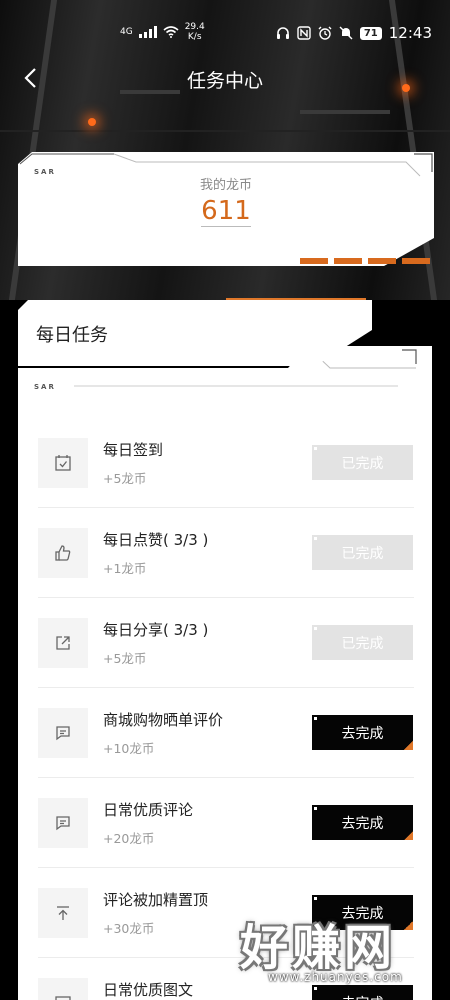  Describe the element at coordinates (163, 720) in the screenshot. I see `task-name: 商城购物晒单评价` at that location.